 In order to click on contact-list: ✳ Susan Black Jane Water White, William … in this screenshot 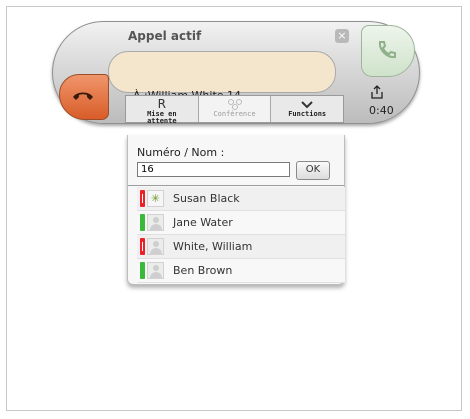, I will do `click(241, 235)`.